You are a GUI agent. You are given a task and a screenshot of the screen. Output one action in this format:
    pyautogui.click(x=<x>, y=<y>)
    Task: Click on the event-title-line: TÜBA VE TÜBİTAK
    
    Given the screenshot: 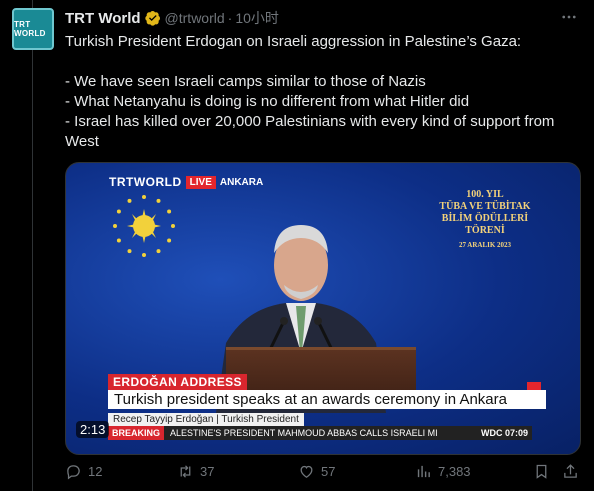 What is the action you would take?
    pyautogui.click(x=485, y=206)
    